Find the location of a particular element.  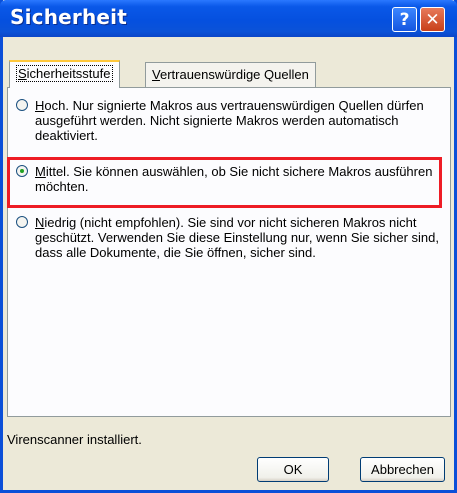

tab-label-focus: Sicherheitsstufe is located at coordinates (64, 73).